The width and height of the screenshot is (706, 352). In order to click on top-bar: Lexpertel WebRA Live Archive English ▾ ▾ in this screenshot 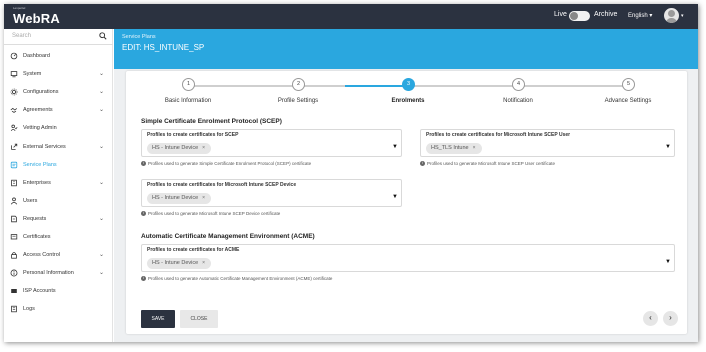, I will do `click(351, 16)`.